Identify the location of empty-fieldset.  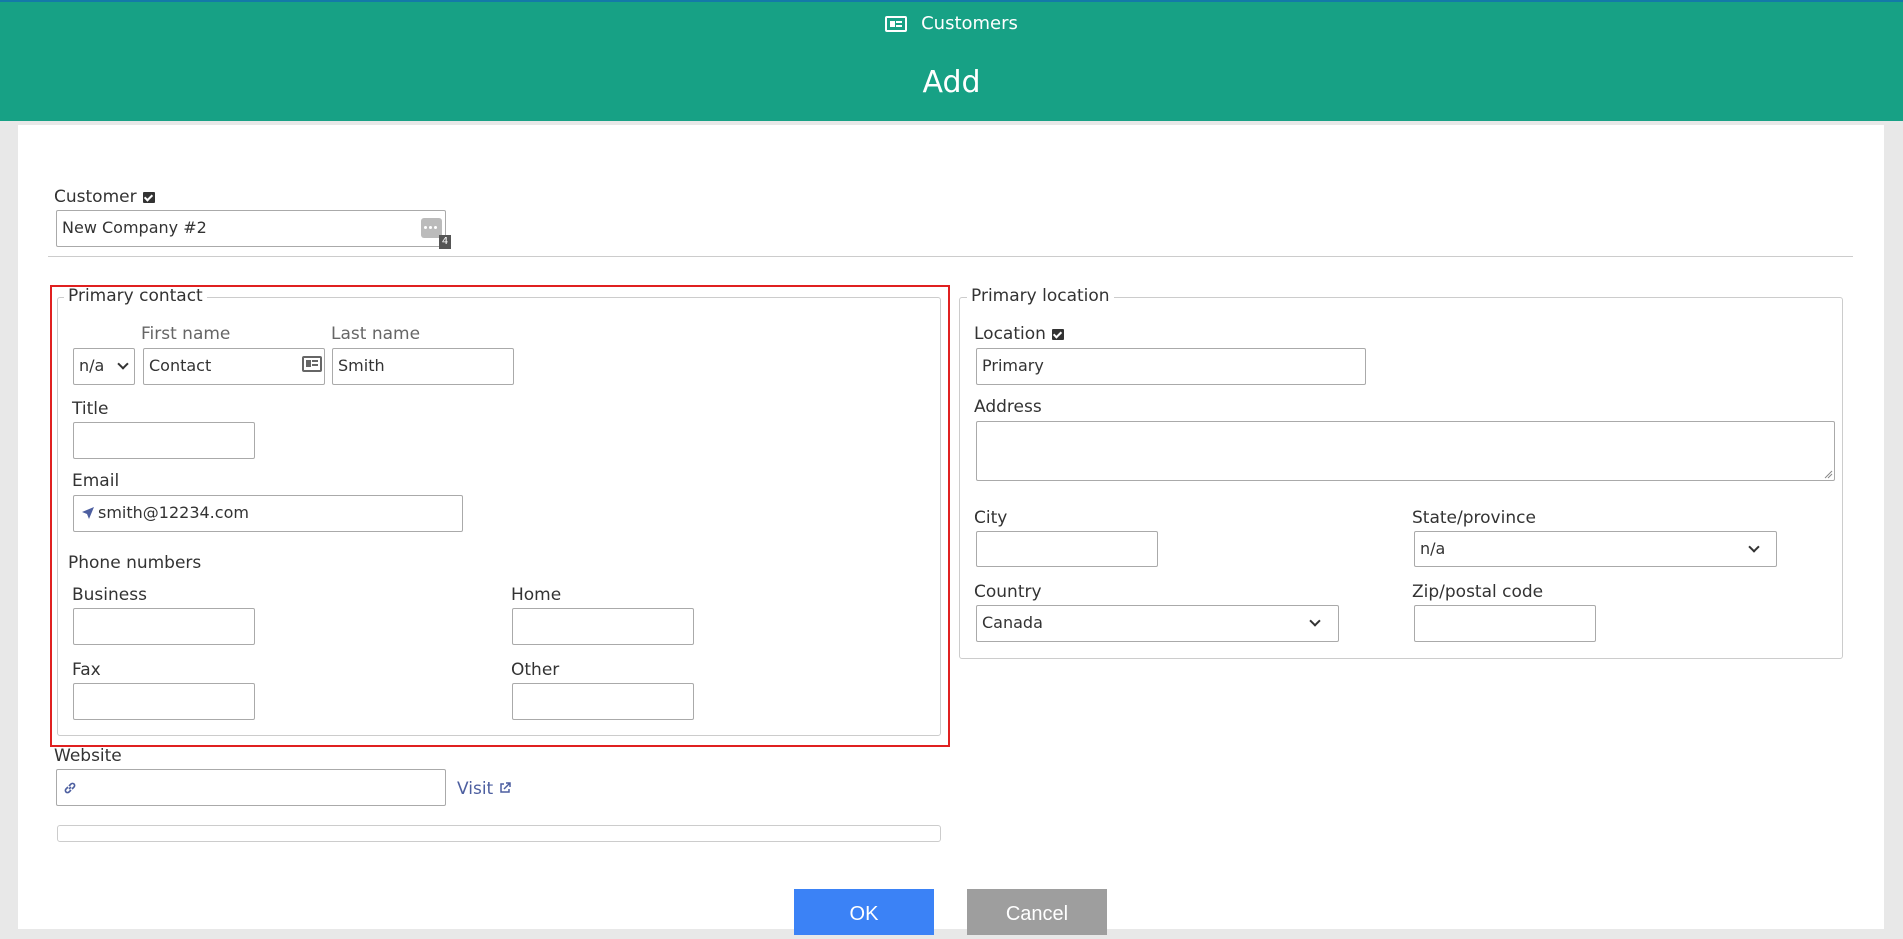
(499, 833).